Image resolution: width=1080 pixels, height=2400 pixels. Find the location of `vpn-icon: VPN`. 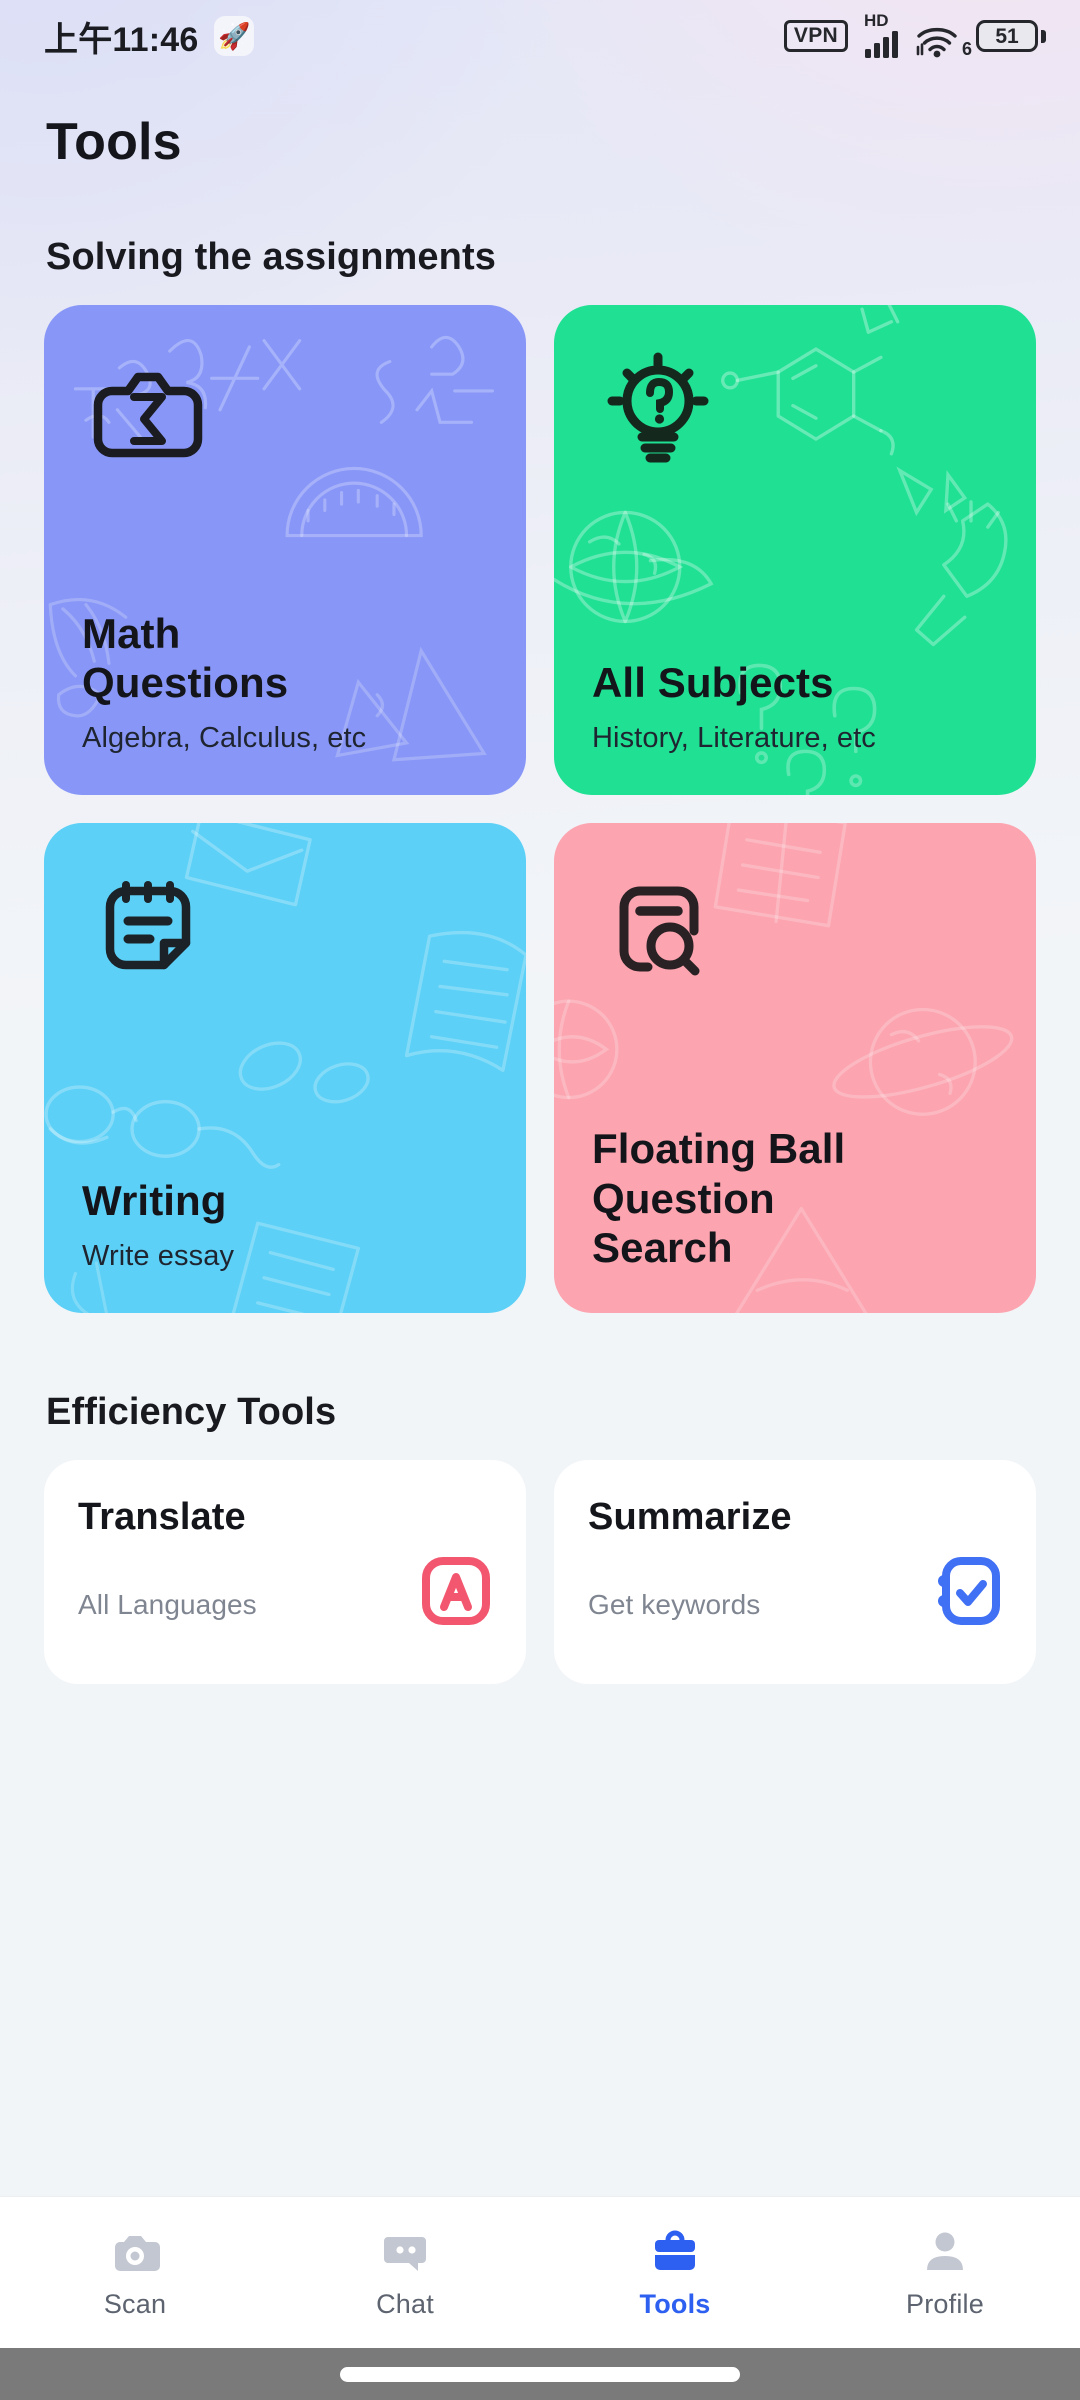

vpn-icon: VPN is located at coordinates (815, 36).